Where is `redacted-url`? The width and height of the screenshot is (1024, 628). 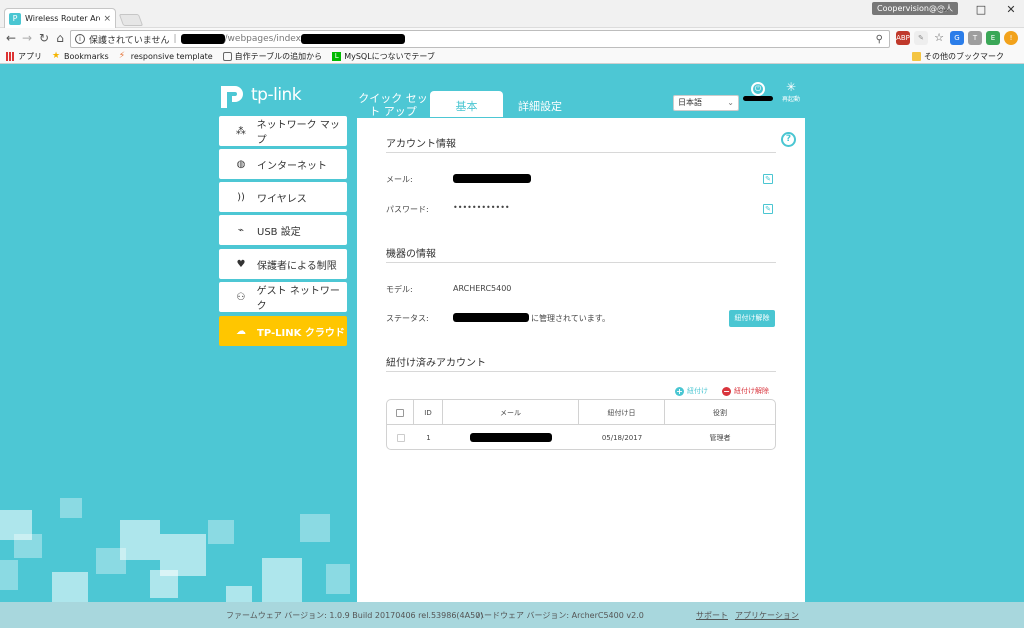
redacted-url is located at coordinates (352, 39).